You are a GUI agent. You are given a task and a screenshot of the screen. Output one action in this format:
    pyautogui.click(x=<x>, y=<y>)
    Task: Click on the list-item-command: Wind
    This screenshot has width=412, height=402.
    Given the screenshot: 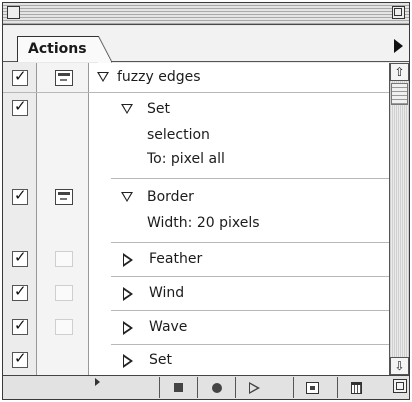 What is the action you would take?
    pyautogui.click(x=196, y=294)
    